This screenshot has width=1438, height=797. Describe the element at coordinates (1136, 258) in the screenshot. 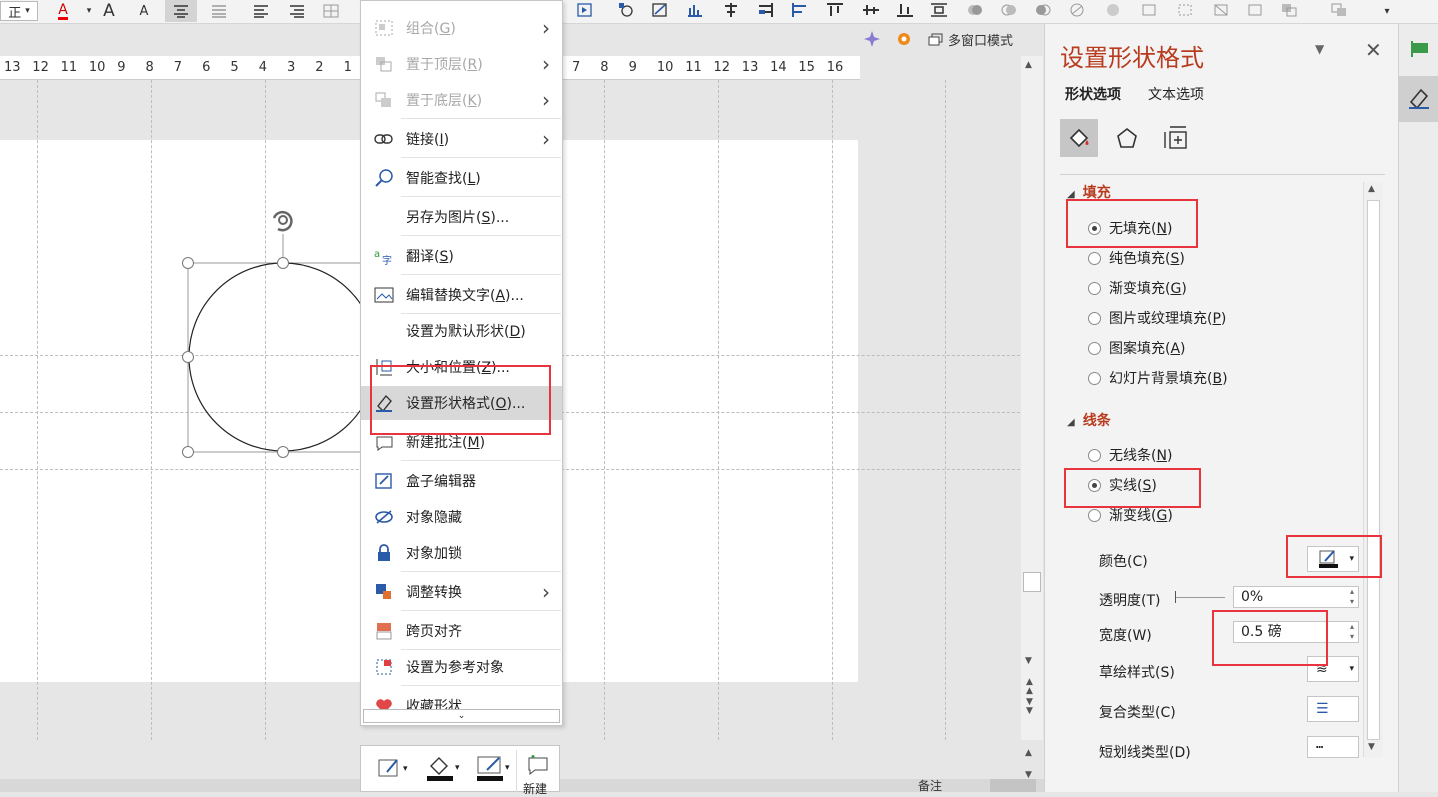

I see `radio-option: 纯色填充(S)` at that location.